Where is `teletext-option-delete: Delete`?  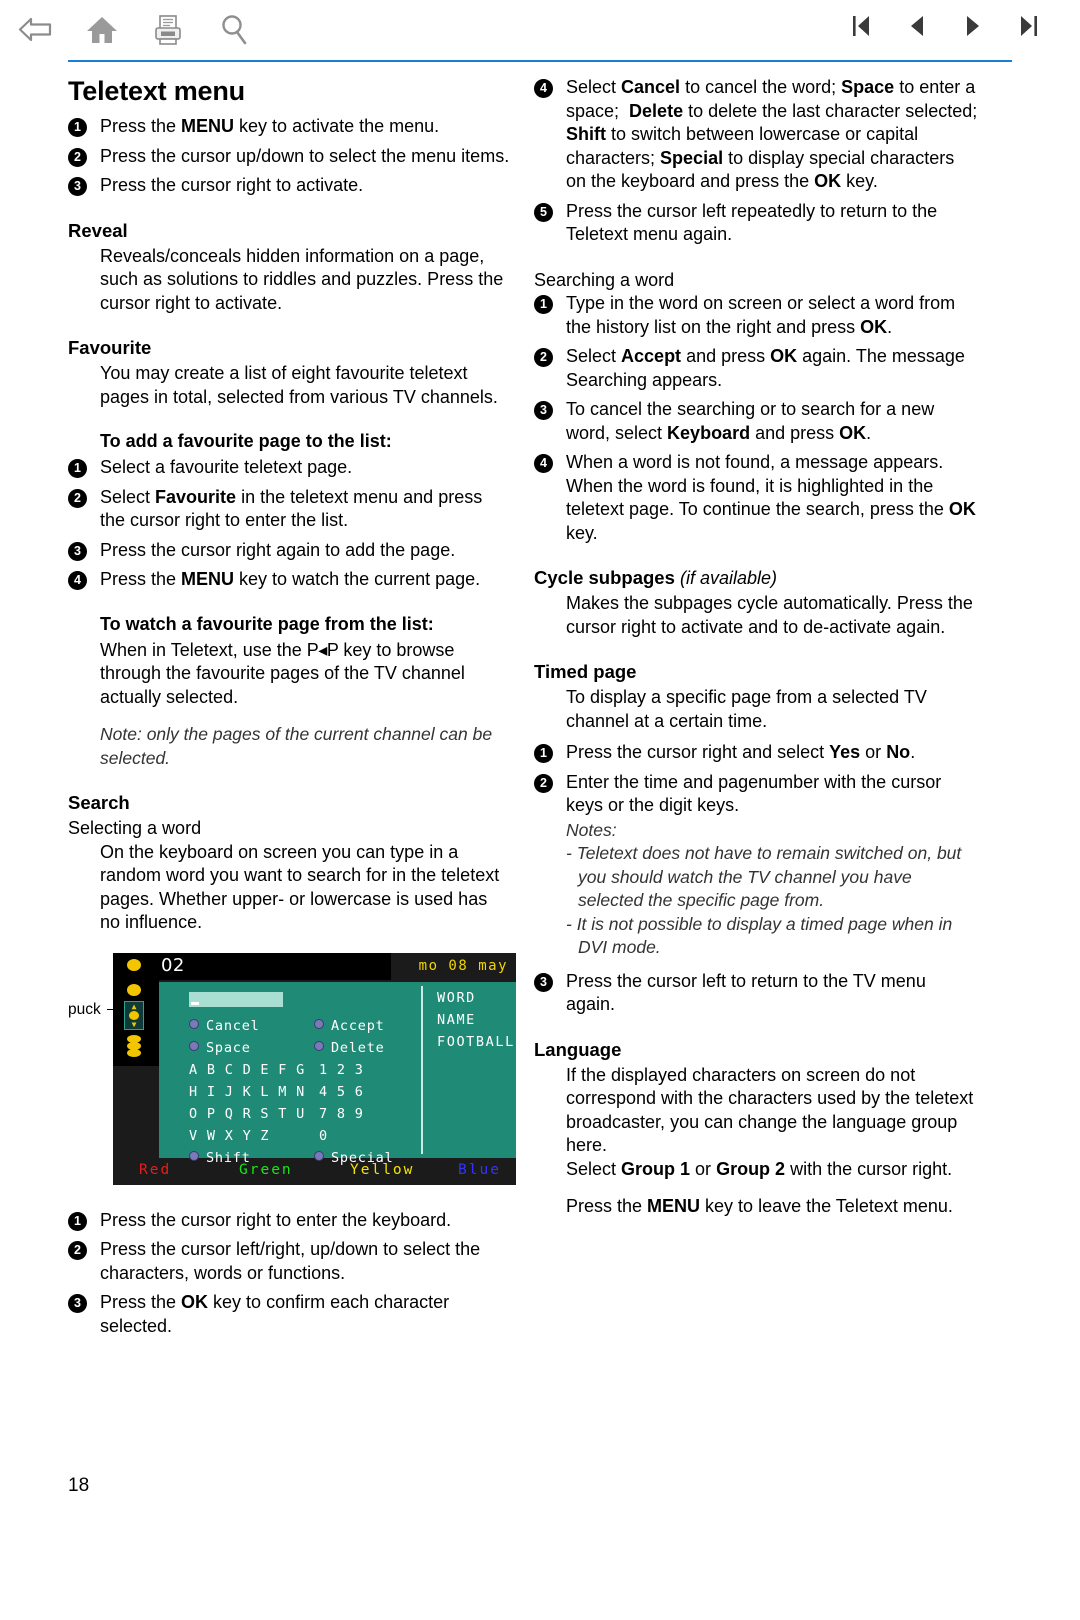 teletext-option-delete: Delete is located at coordinates (349, 1048).